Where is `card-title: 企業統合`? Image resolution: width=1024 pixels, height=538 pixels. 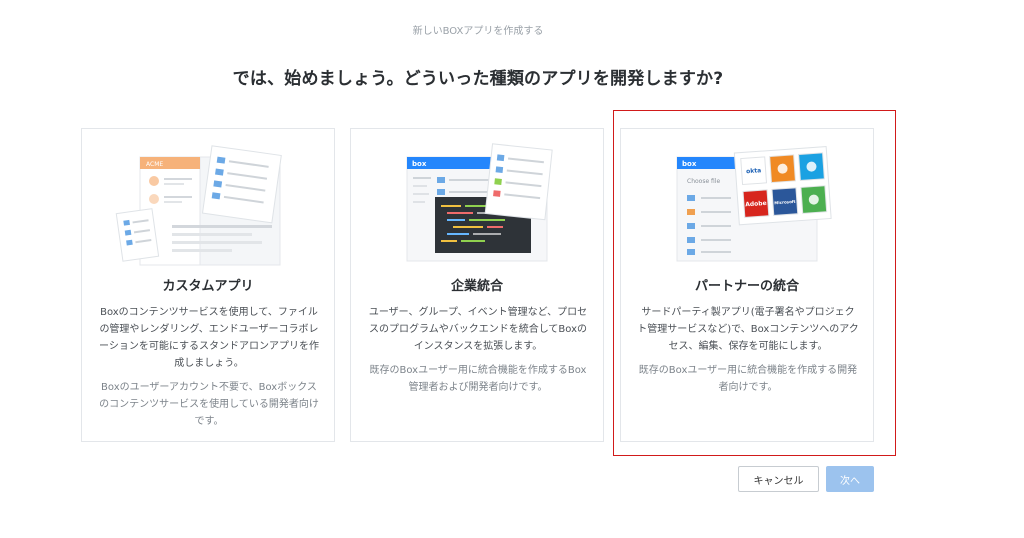
card-title: 企業統合 is located at coordinates (476, 286).